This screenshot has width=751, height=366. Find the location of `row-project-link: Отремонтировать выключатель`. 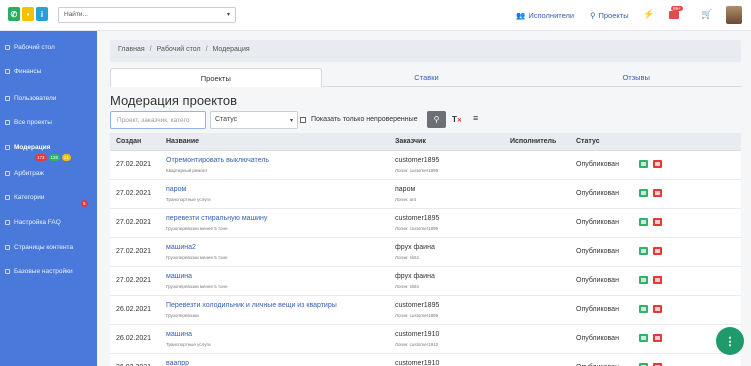

row-project-link: Отремонтировать выключатель is located at coordinates (217, 160).